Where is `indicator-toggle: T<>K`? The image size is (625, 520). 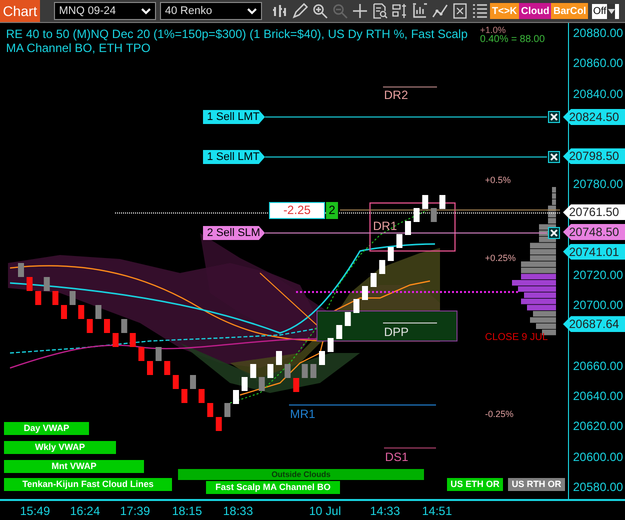
indicator-toggle: T<>K is located at coordinates (505, 11).